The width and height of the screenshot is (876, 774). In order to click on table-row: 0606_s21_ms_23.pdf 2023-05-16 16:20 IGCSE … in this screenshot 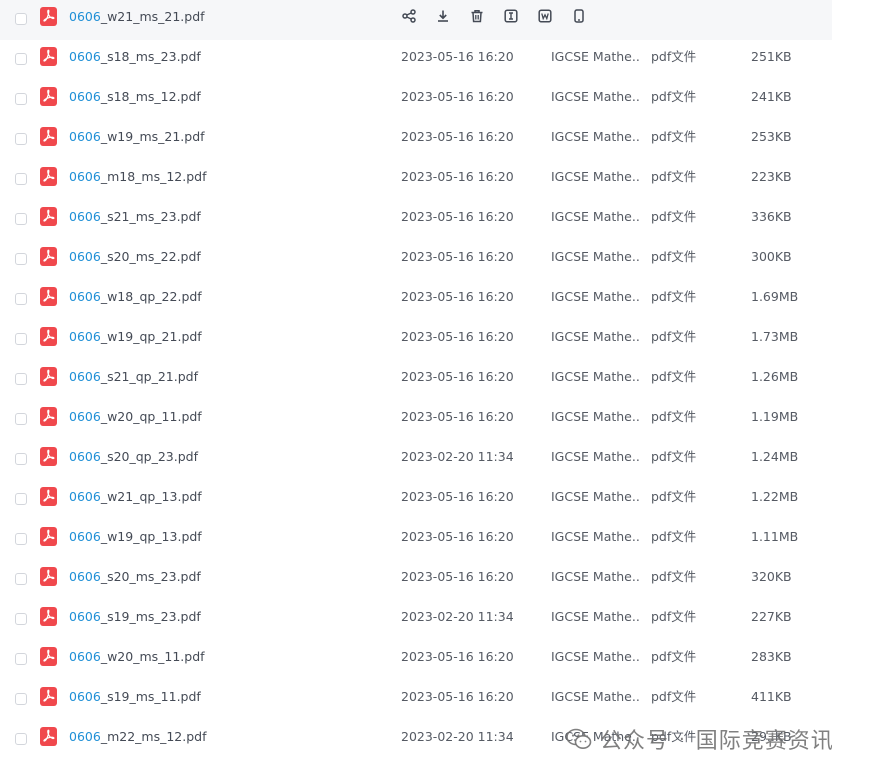, I will do `click(416, 220)`.